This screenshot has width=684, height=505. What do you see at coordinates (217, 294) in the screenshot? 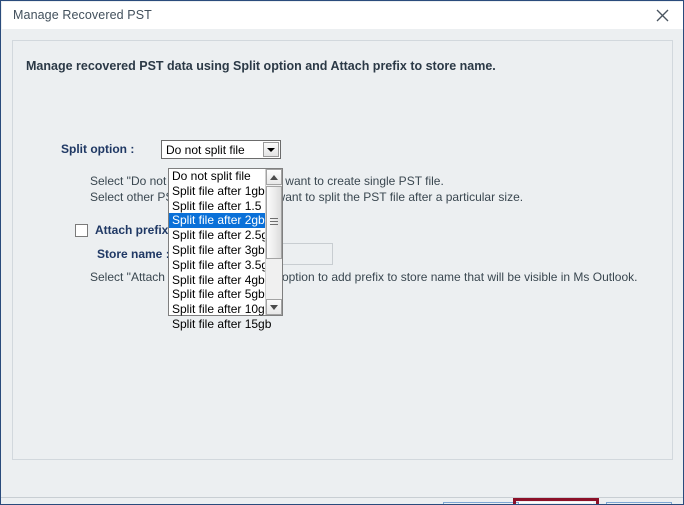
I see `dropdown-option: Split file after 5gb` at bounding box center [217, 294].